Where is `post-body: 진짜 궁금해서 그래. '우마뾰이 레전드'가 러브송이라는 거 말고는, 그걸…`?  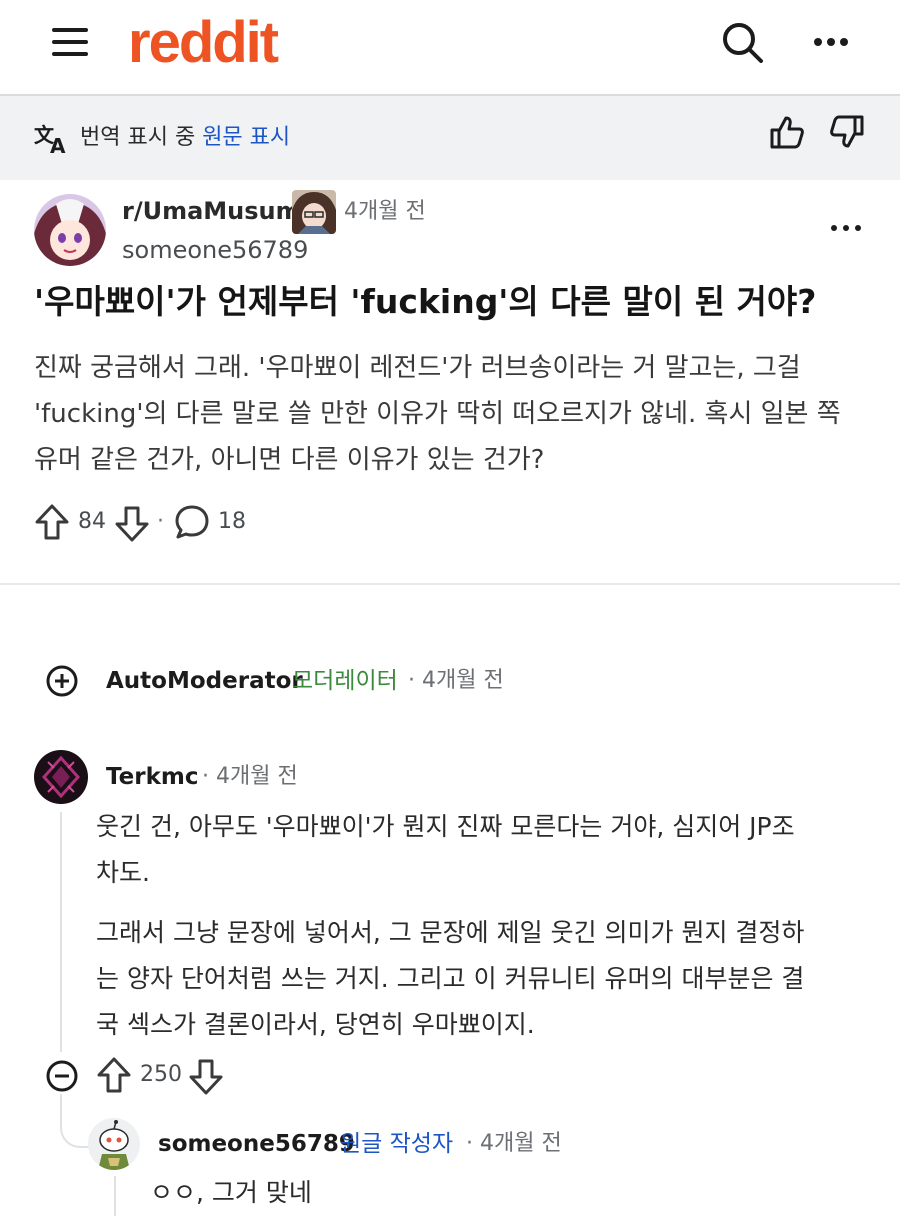 post-body: 진짜 궁금해서 그래. '우마뾰이 레전드'가 러브송이라는 거 말고는, 그걸… is located at coordinates (454, 414).